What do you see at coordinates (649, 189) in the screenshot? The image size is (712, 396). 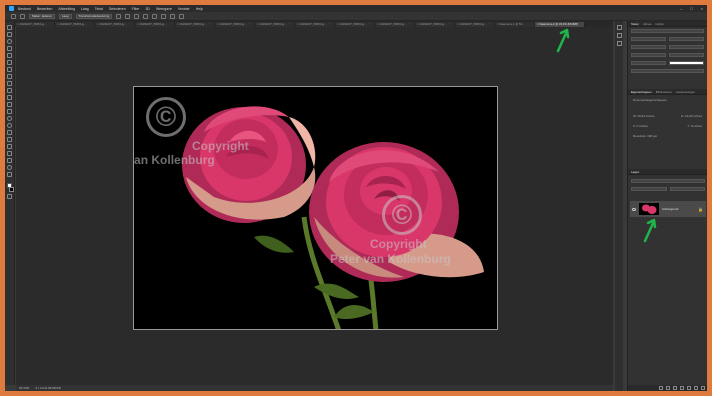 I see `blend-mode-dropdown` at bounding box center [649, 189].